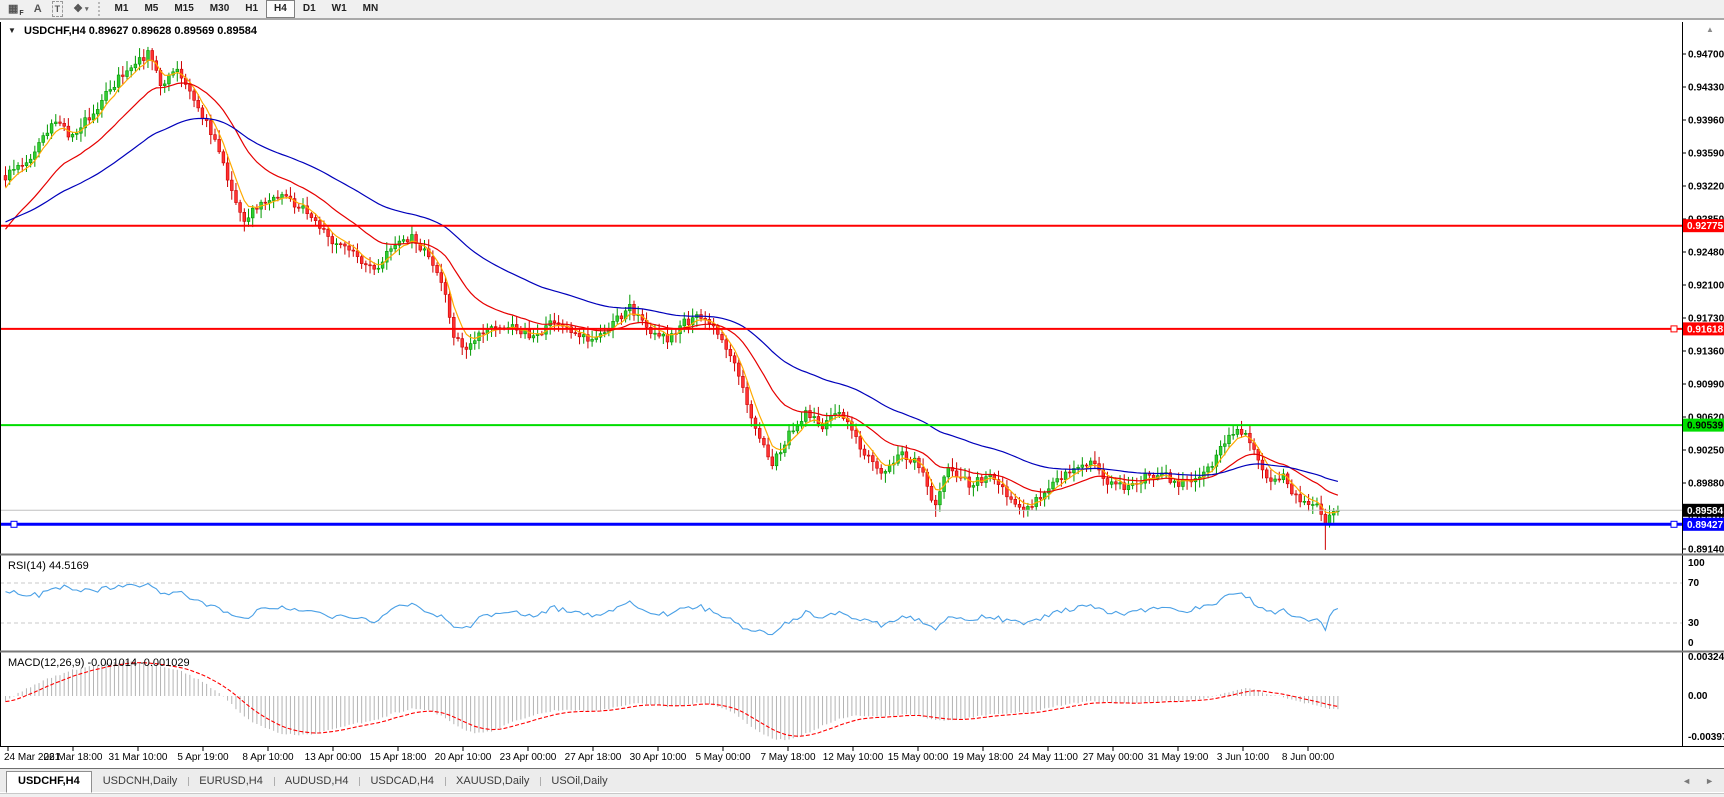 The height and width of the screenshot is (797, 1724). What do you see at coordinates (398, 757) in the screenshot?
I see `svg-text: 15 Apr 18:00` at bounding box center [398, 757].